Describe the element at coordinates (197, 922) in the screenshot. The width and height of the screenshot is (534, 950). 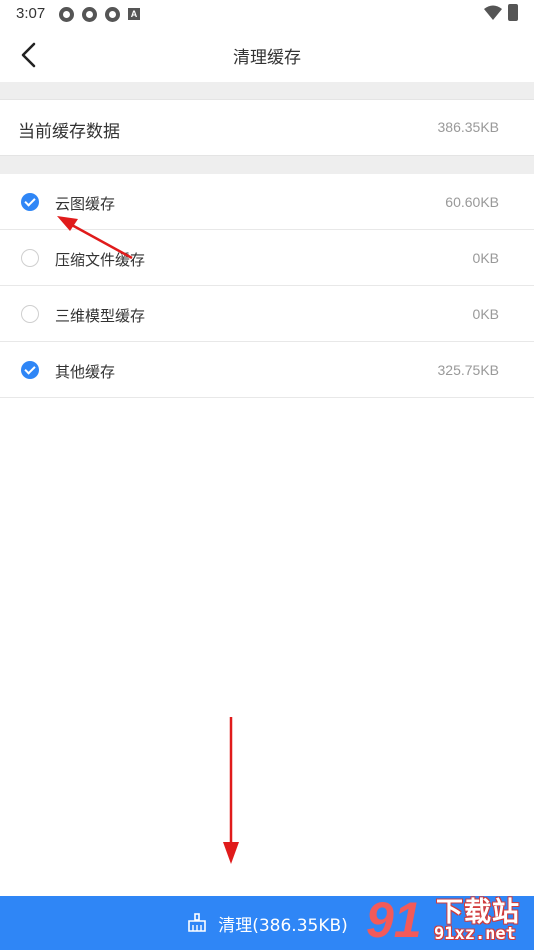
I see `broom-icon` at that location.